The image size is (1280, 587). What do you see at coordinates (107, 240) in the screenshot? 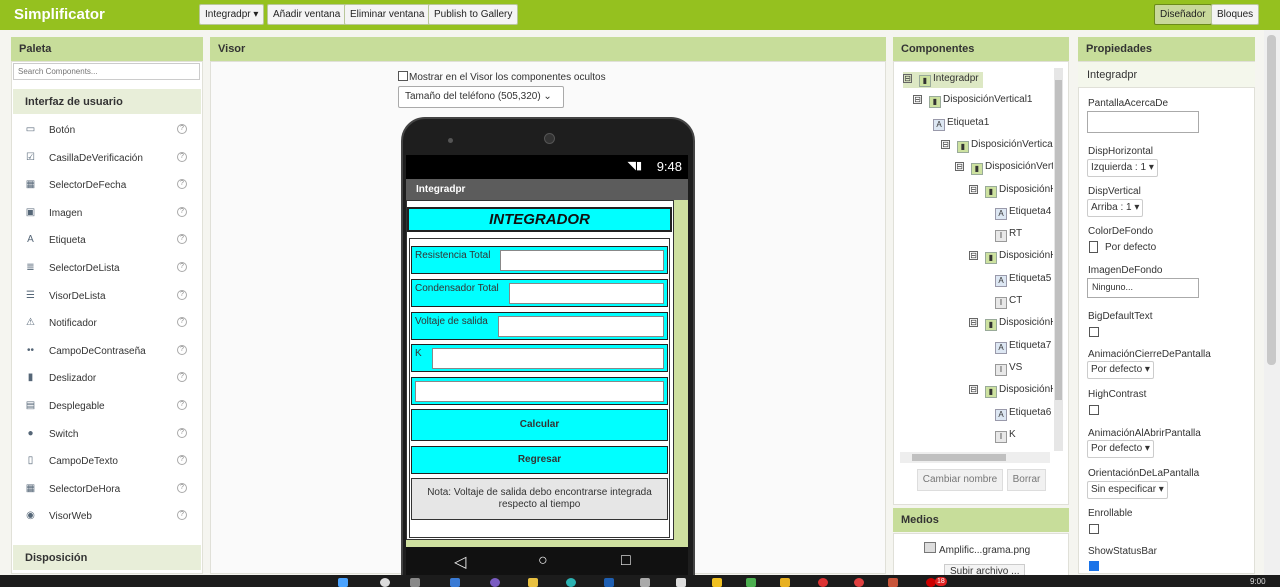
I see `palette-item-label: A Etiqueta?` at bounding box center [107, 240].